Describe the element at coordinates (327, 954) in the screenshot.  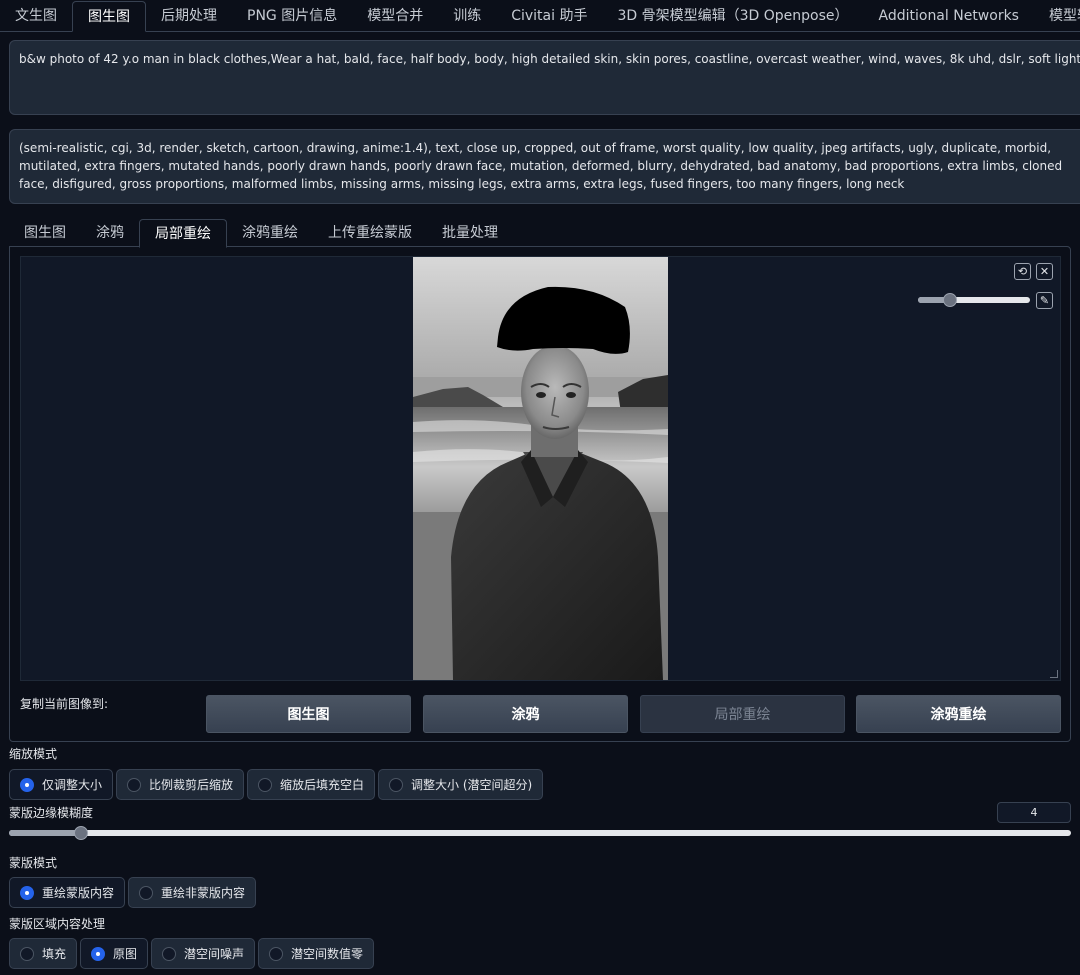
I see `masked-content-option-label: 潜空间数值零` at that location.